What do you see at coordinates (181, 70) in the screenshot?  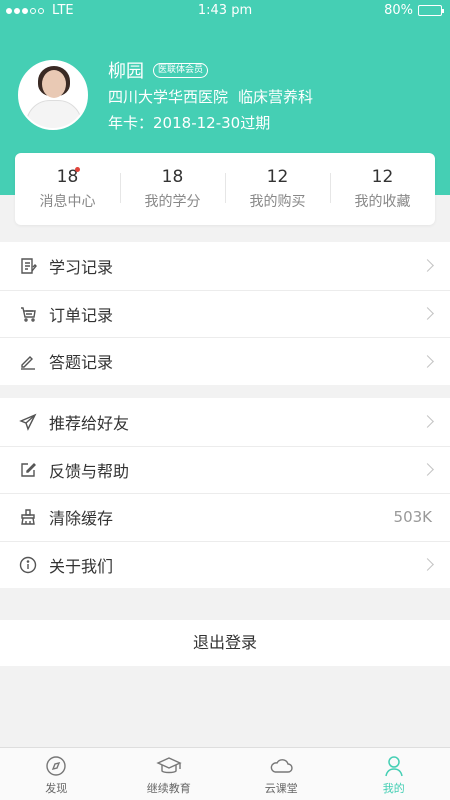 I see `member-badge: 医联体会员` at bounding box center [181, 70].